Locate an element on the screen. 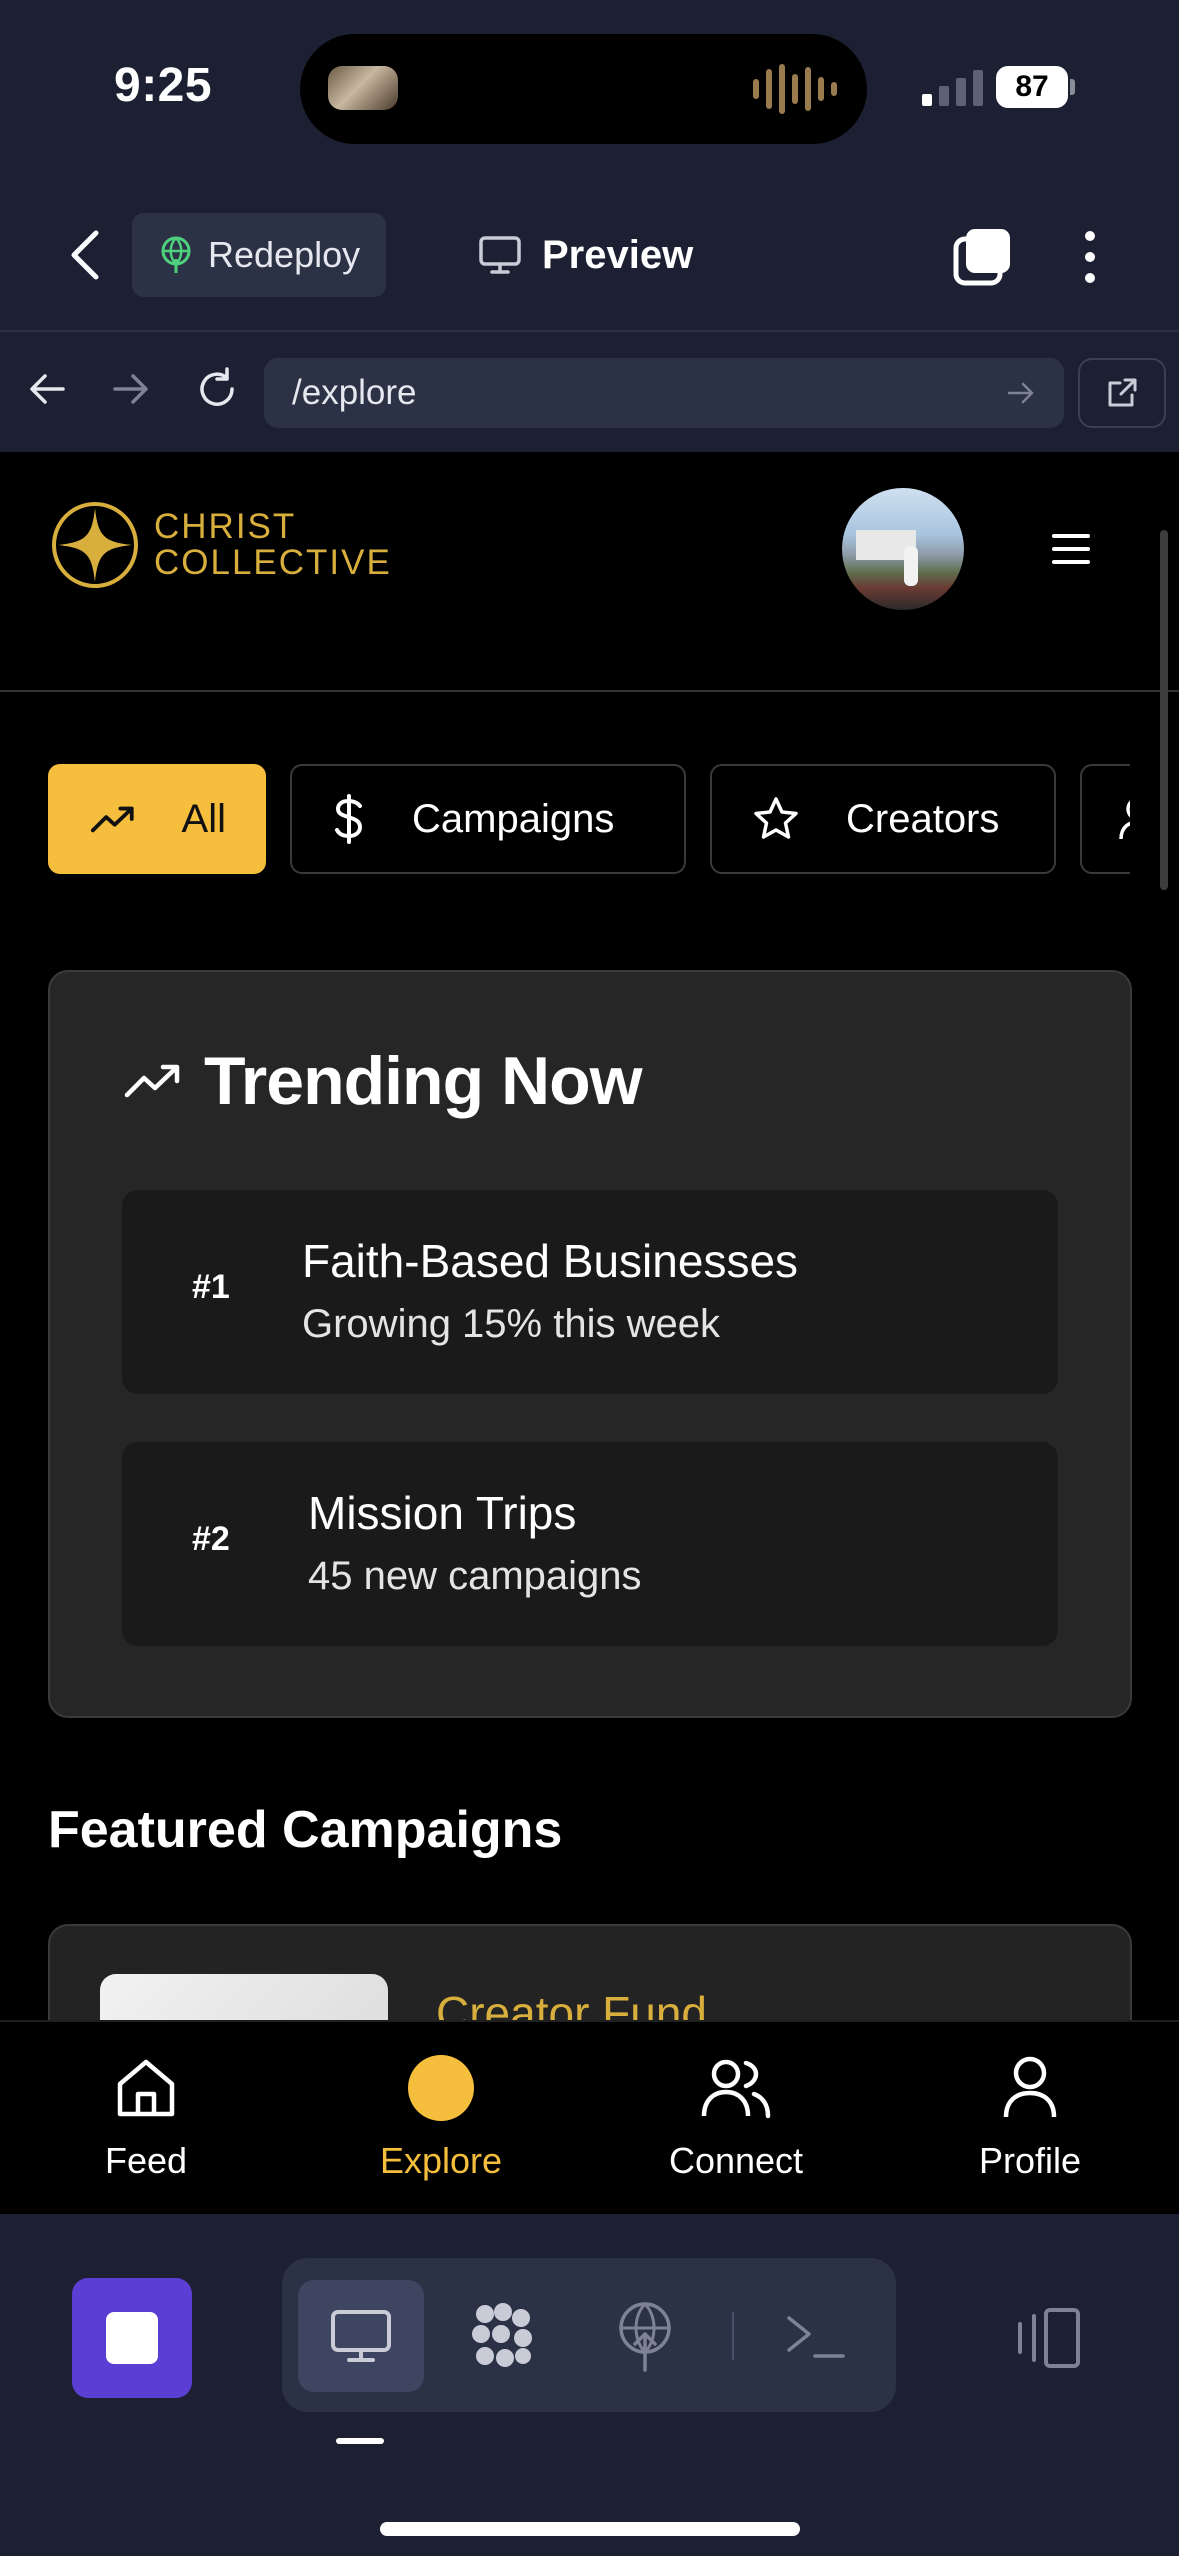 This screenshot has height=2556, width=1179. trending-title: Trending Now is located at coordinates (383, 1081).